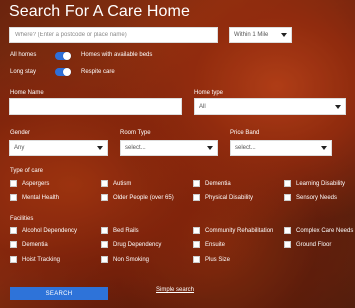  I want to click on home-name-field, so click(95, 106).